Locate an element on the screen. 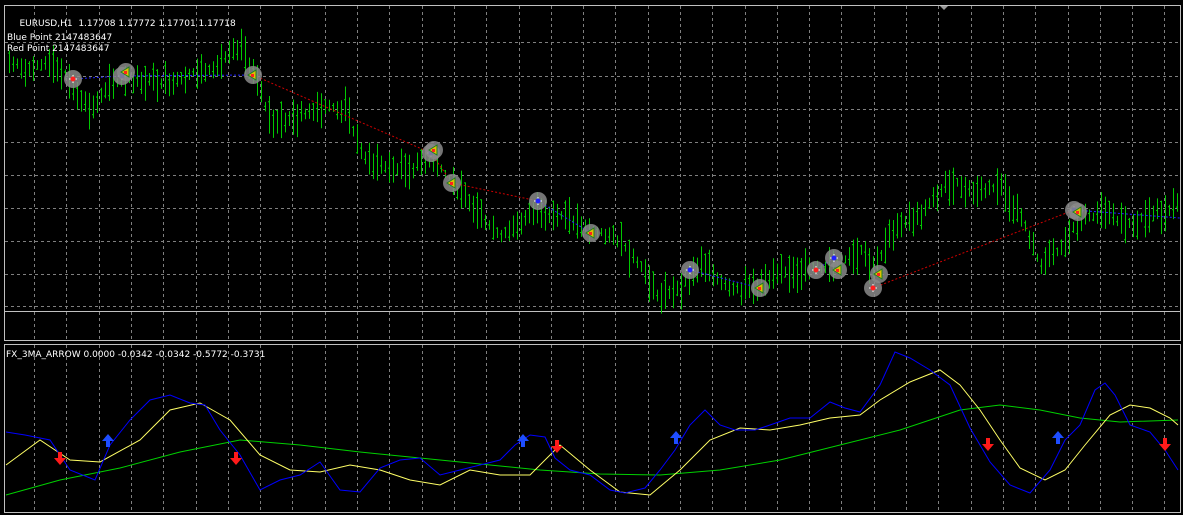  red-point-label: Red Point 2147483647 is located at coordinates (58, 49).